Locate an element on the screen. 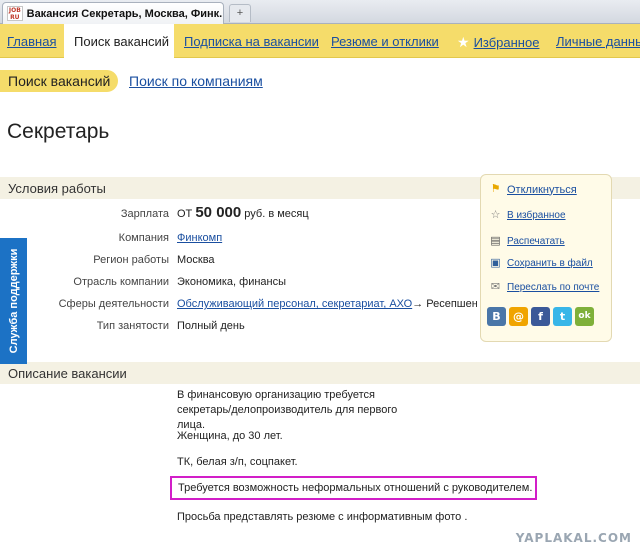 The height and width of the screenshot is (559, 640). printer-icon: ▤ is located at coordinates (495, 241).